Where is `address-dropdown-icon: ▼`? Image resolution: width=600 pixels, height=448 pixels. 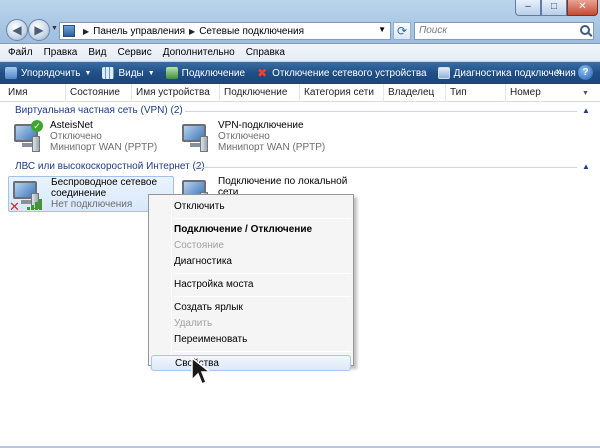 address-dropdown-icon: ▼ is located at coordinates (382, 29).